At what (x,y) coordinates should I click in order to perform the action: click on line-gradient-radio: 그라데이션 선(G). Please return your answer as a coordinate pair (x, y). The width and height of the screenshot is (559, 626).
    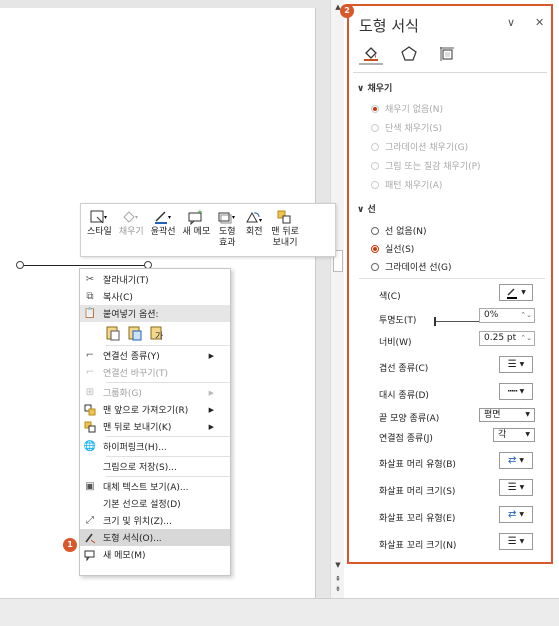
    Looking at the image, I should click on (411, 266).